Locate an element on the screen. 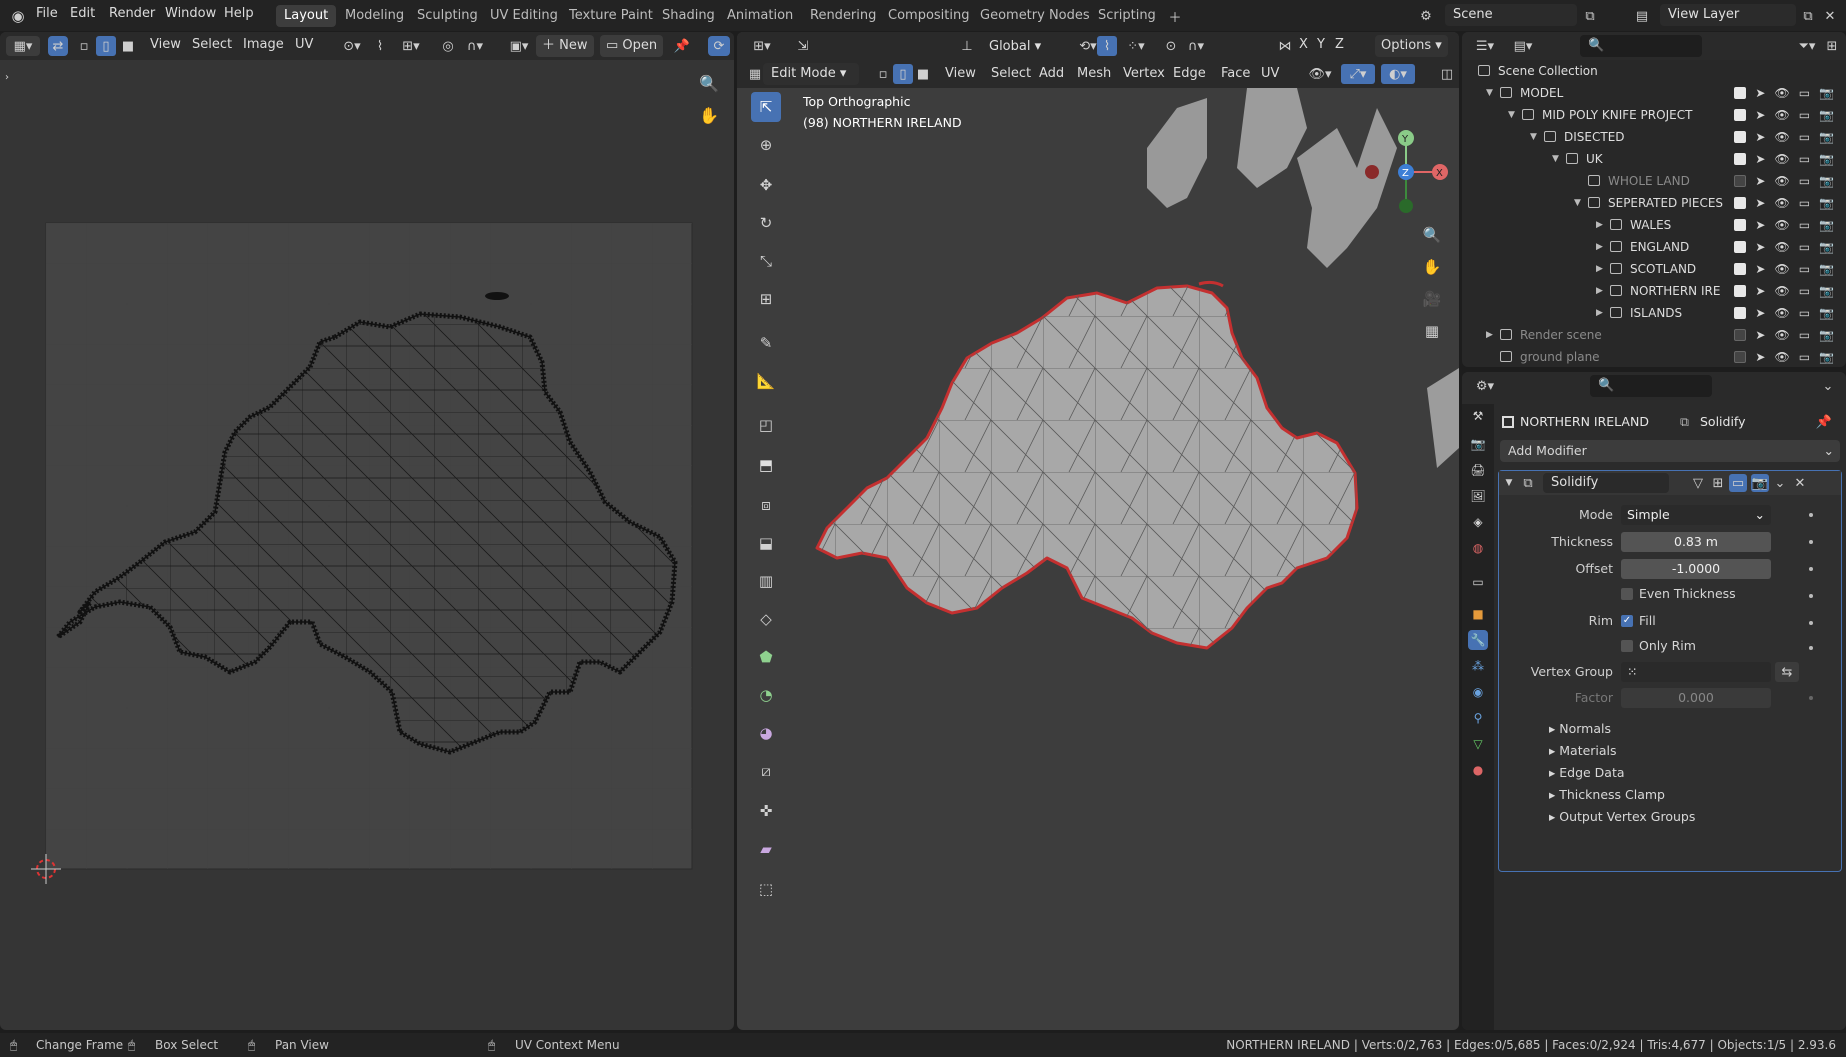  view-layer-tab-icon: 🖼 is located at coordinates (1478, 496).